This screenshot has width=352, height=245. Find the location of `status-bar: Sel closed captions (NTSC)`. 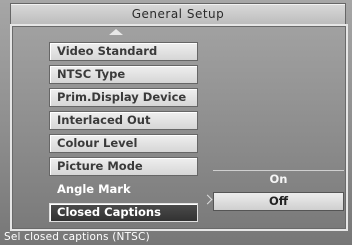

status-bar: Sel closed captions (NTSC) is located at coordinates (176, 237).